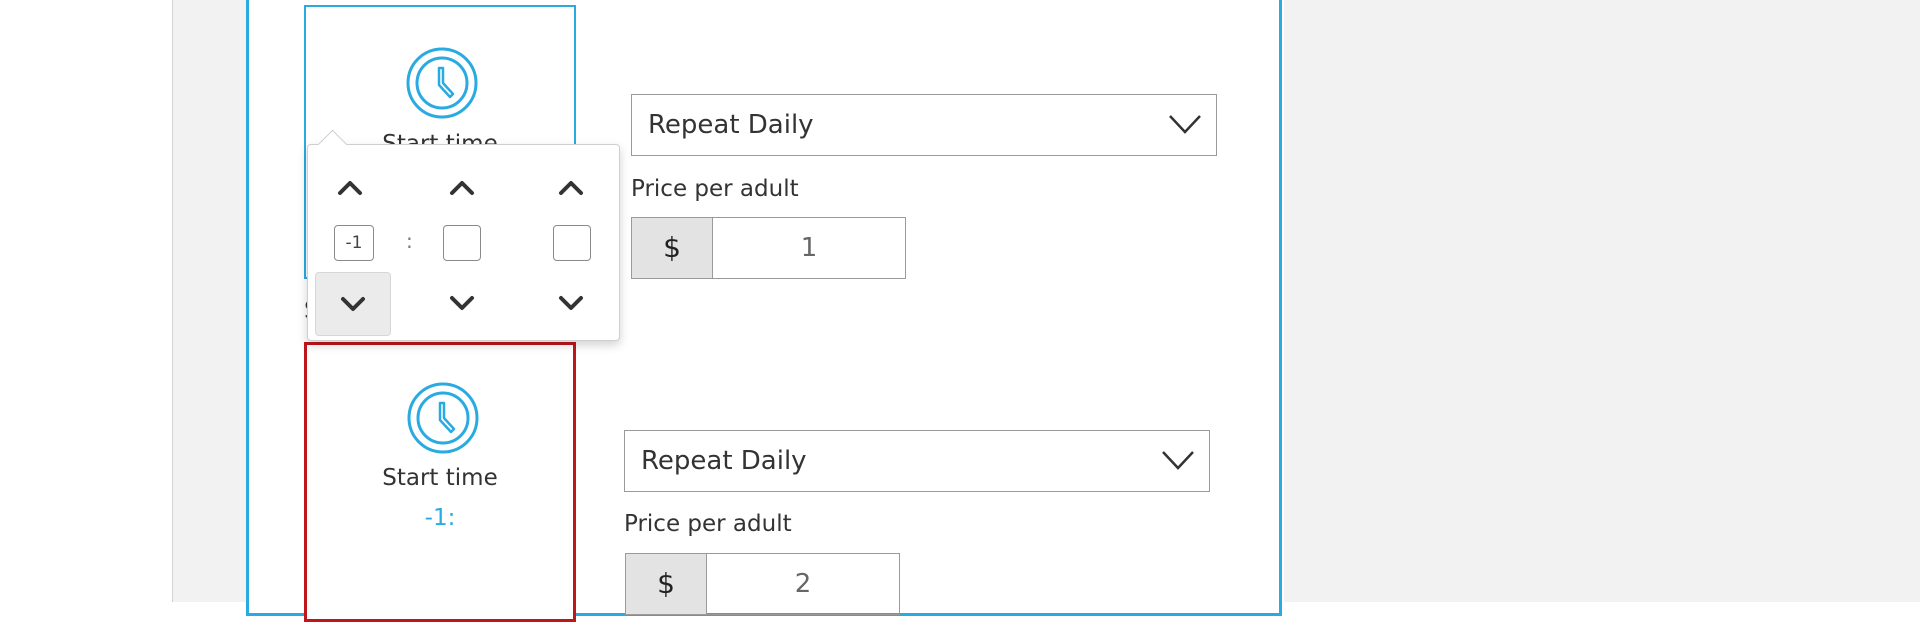 The image size is (1920, 622). I want to click on price-field-1: $ 1, so click(768, 248).